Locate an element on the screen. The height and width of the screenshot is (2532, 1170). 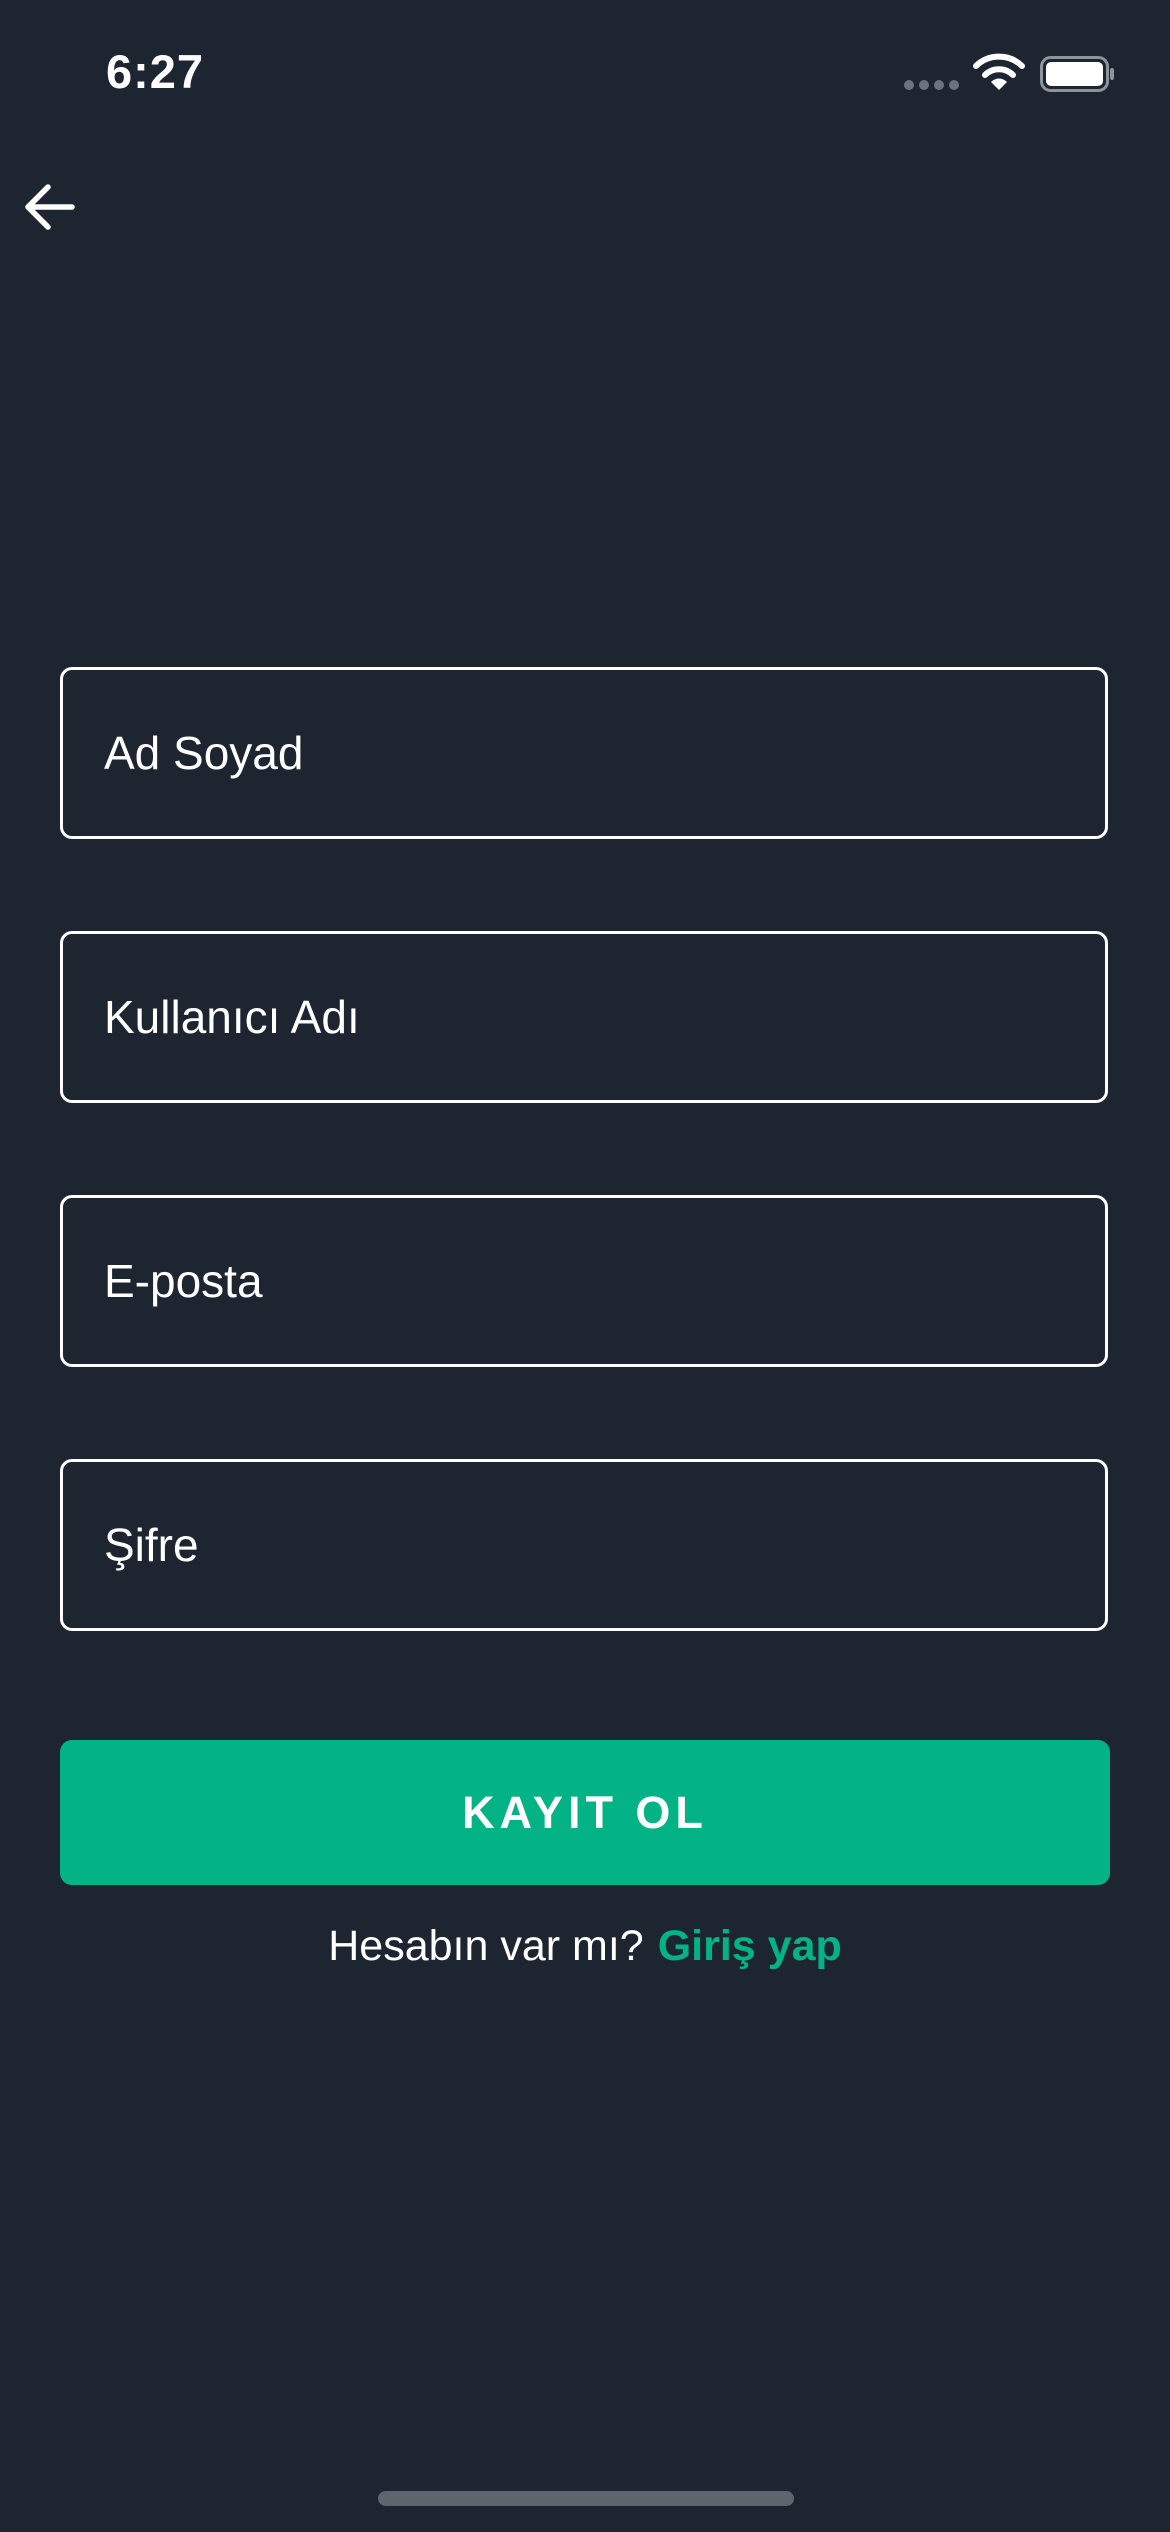
back-button is located at coordinates (49, 207).